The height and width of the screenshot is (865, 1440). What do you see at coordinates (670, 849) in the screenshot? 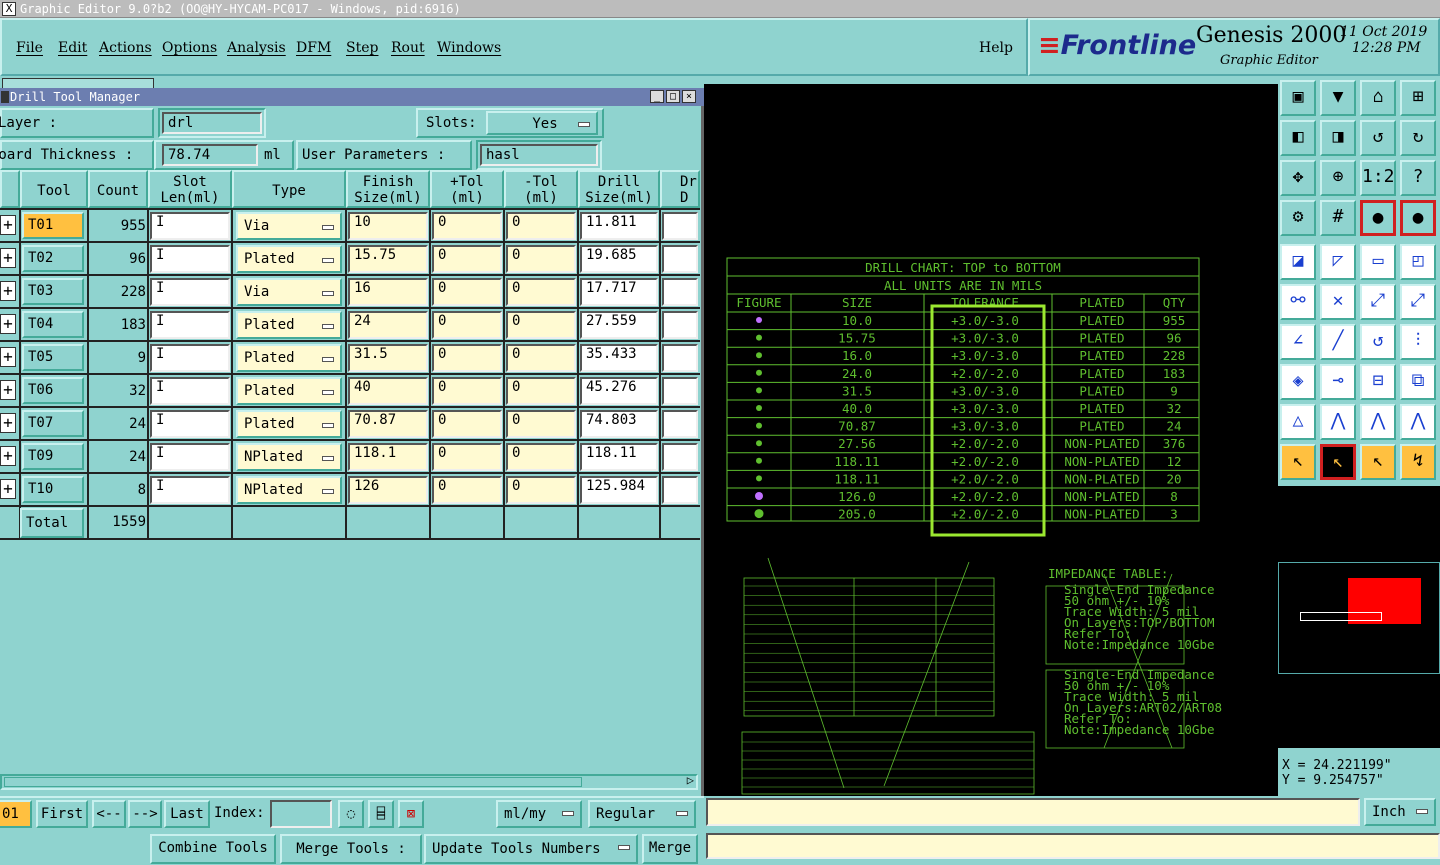
I see `merge-button: Merge` at bounding box center [670, 849].